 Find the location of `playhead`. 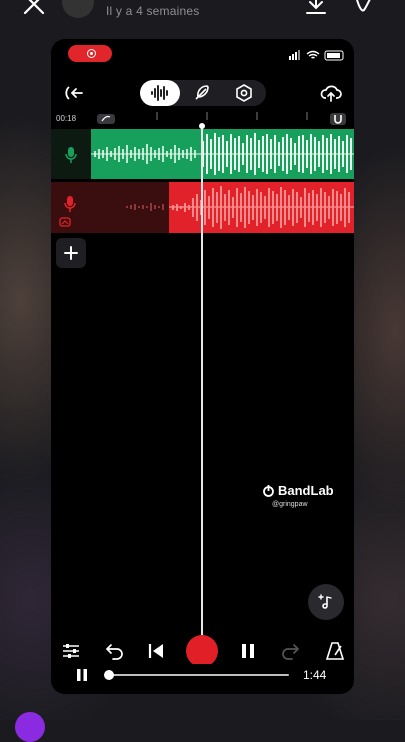

playhead is located at coordinates (202, 386).